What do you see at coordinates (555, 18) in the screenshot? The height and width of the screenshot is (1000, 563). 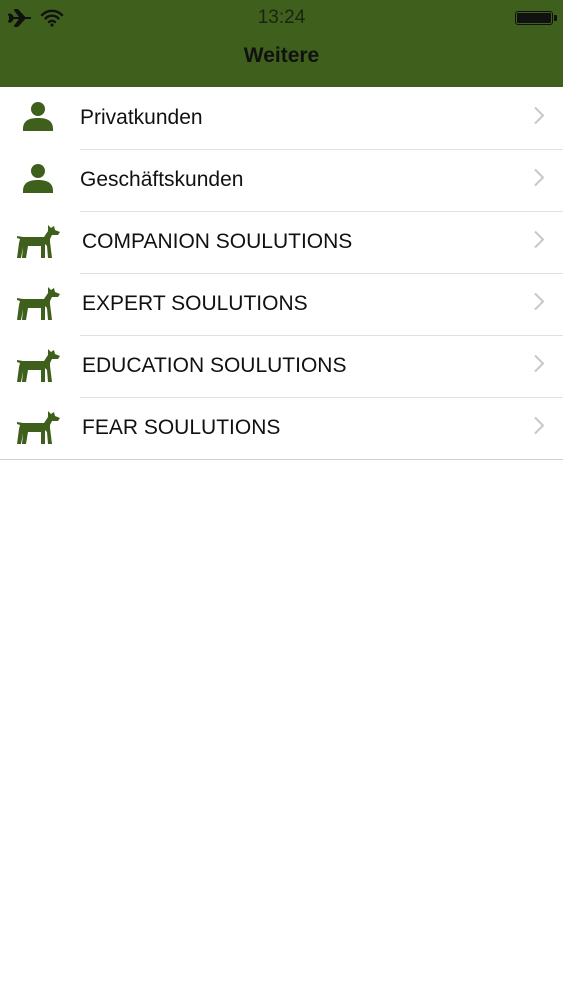 I see `battery-tip` at bounding box center [555, 18].